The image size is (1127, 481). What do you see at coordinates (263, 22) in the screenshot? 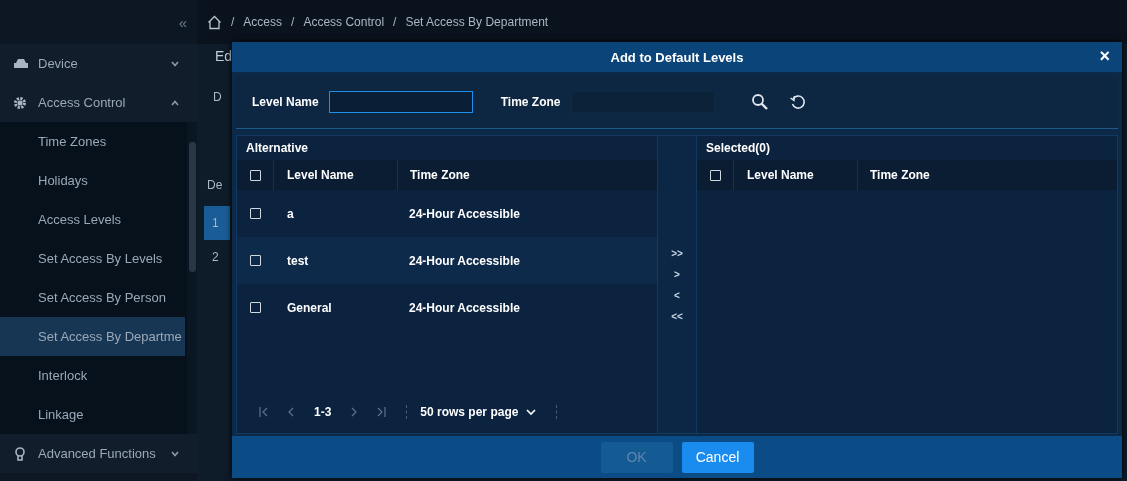
I see `breadcrumb-link: Access` at bounding box center [263, 22].